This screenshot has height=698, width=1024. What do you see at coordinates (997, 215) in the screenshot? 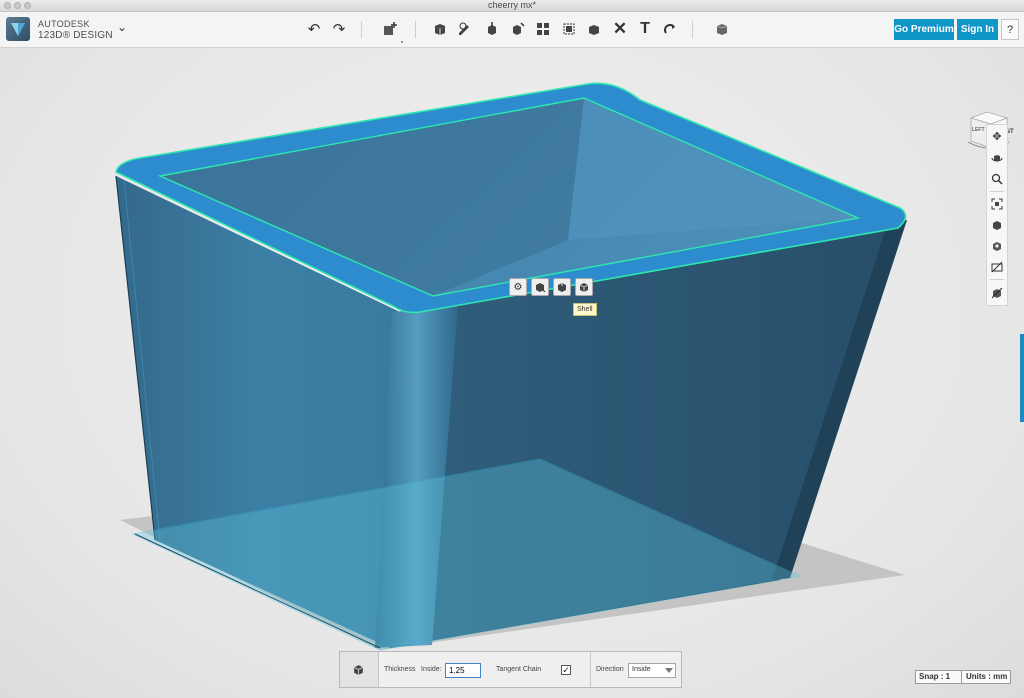
I see `navigation-bar: ✥` at bounding box center [997, 215].